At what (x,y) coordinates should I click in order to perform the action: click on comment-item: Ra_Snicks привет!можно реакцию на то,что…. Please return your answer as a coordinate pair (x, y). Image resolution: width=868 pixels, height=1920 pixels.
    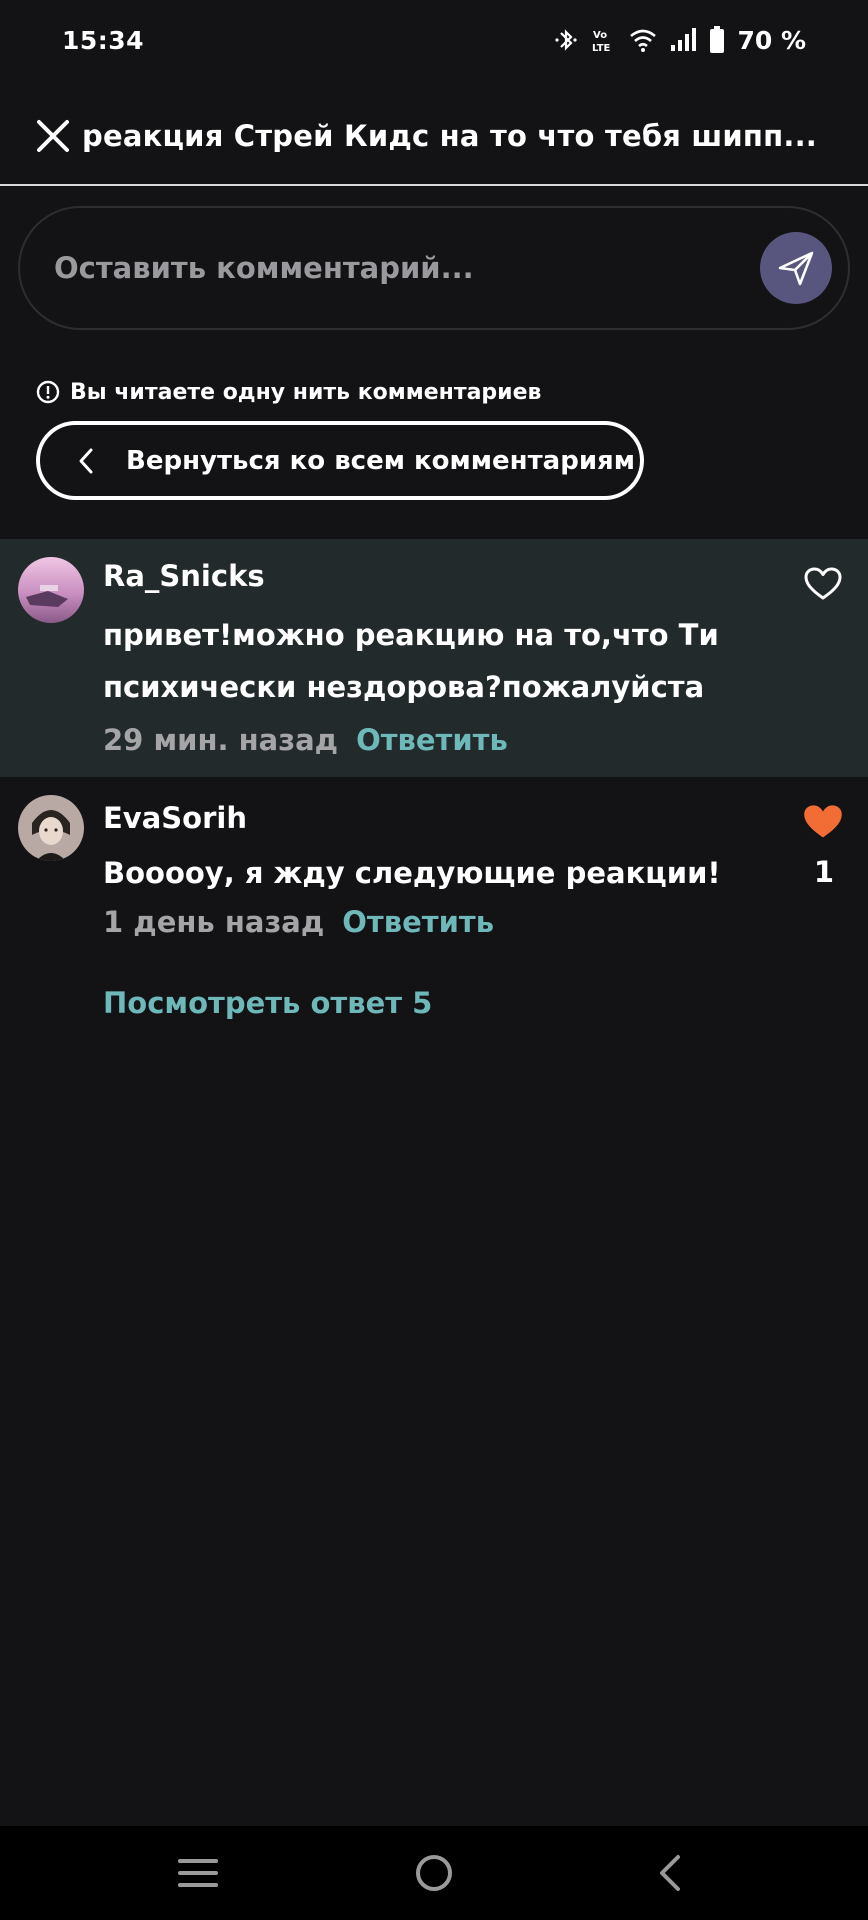
    Looking at the image, I should click on (434, 658).